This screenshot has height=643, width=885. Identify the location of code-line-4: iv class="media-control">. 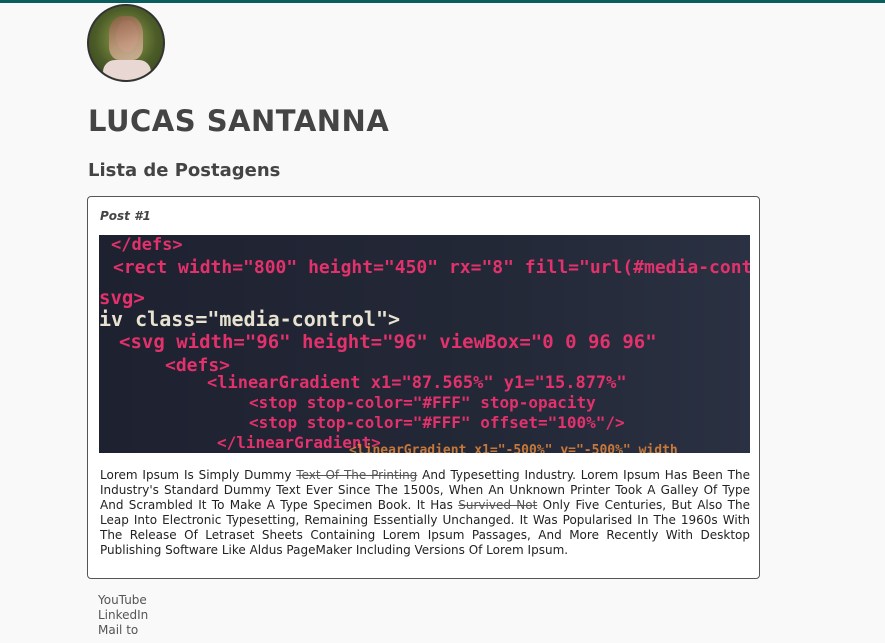
(250, 319).